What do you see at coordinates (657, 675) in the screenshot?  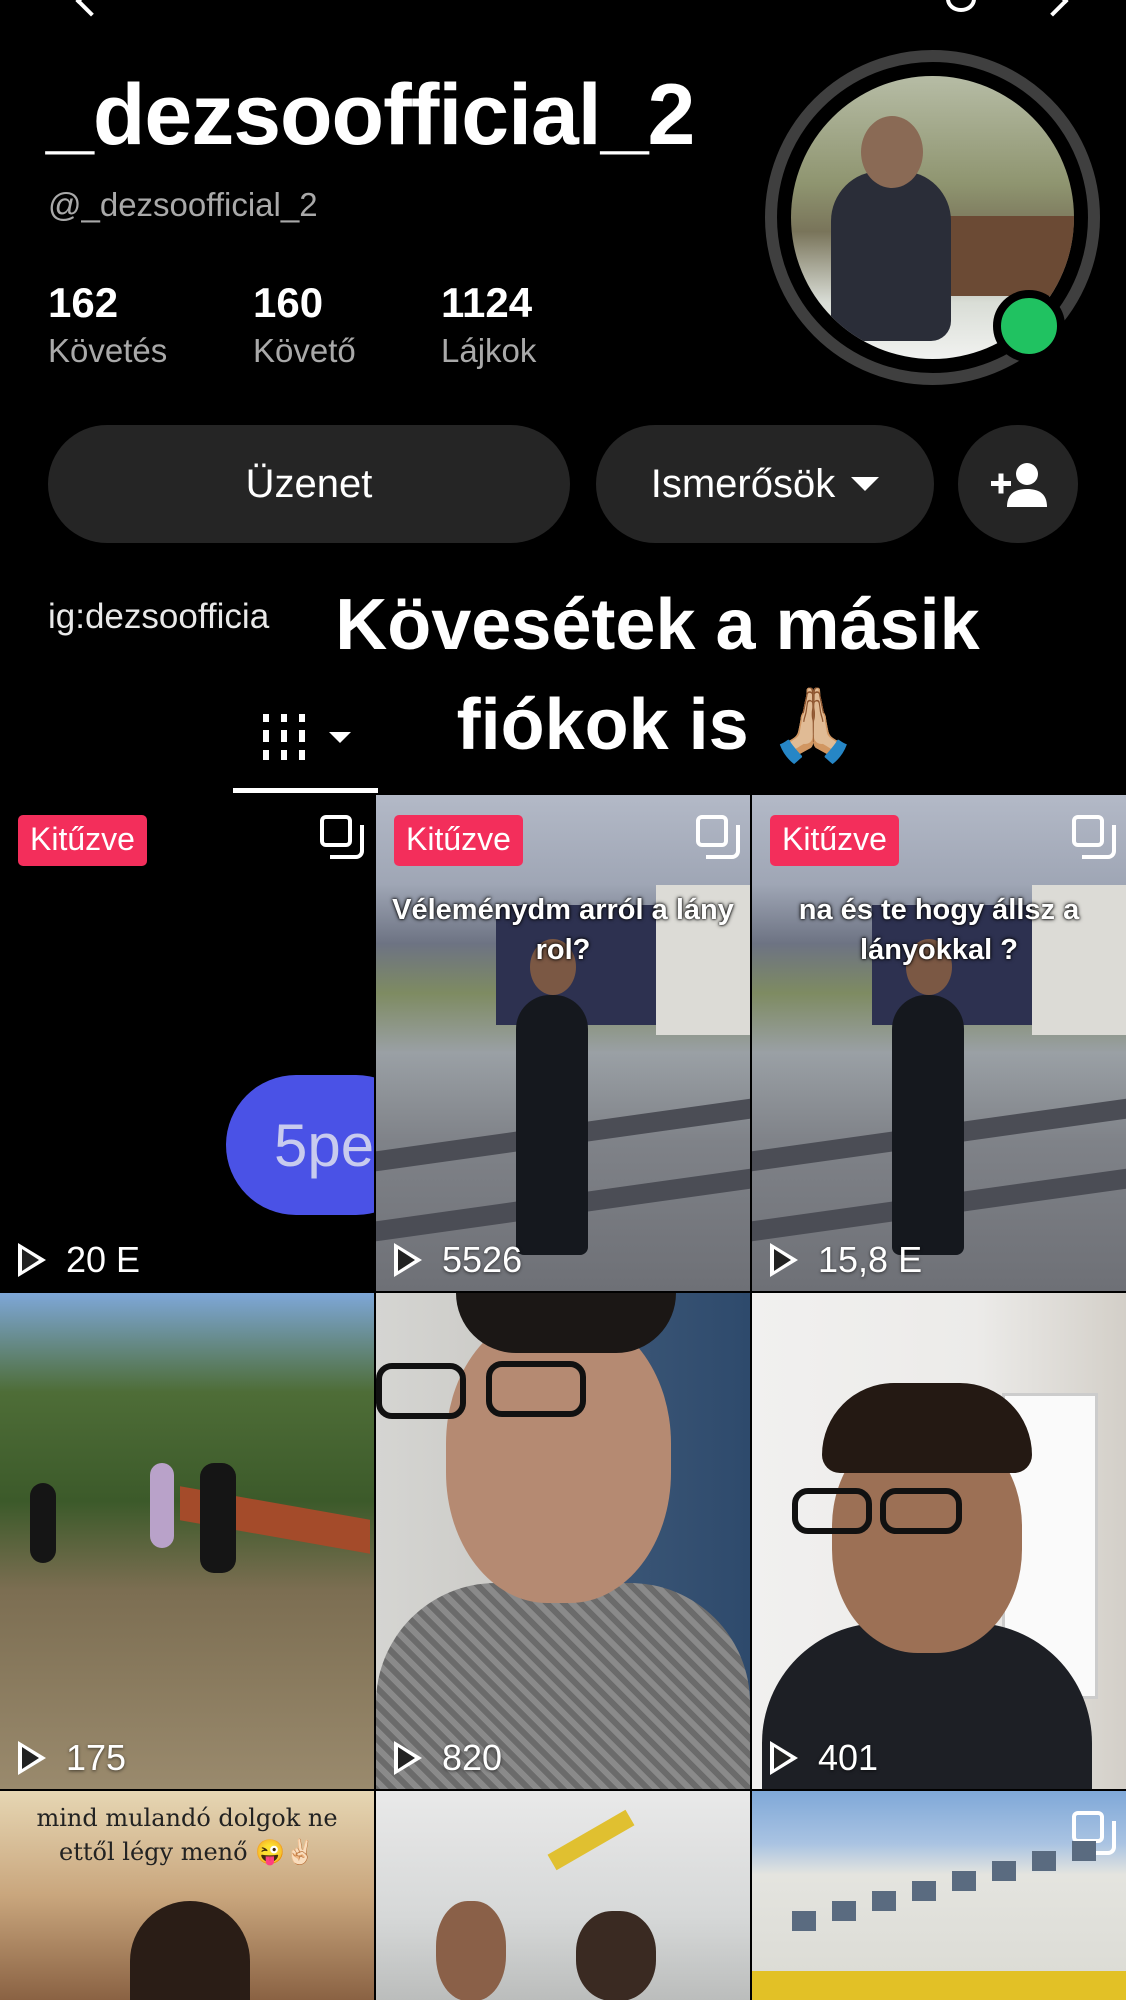 I see `overlay-text: Kövesétek a másik fiókok is 🙏🏼` at bounding box center [657, 675].